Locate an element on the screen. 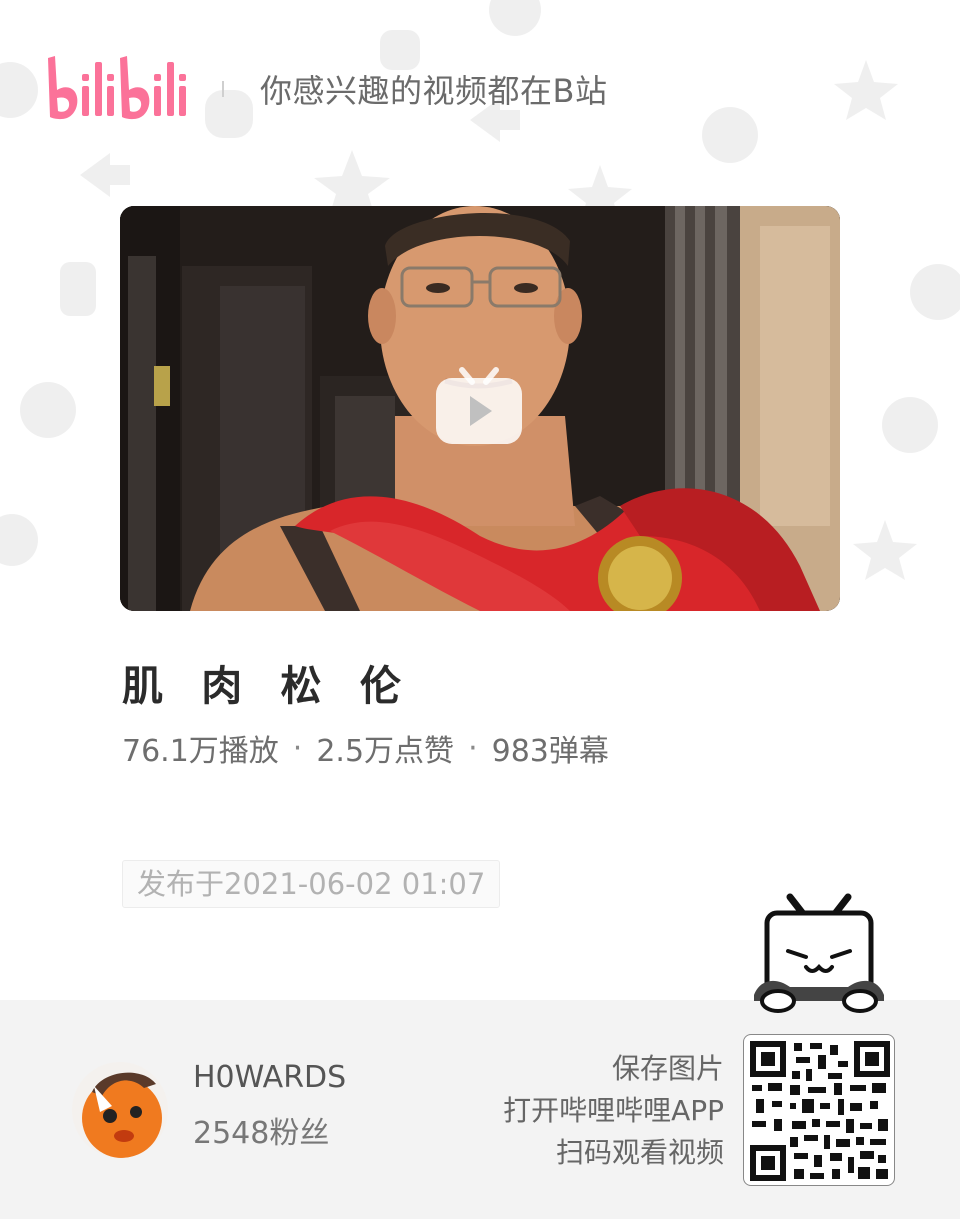 The height and width of the screenshot is (1219, 960). uploader-name: H0WARDS is located at coordinates (269, 1077).